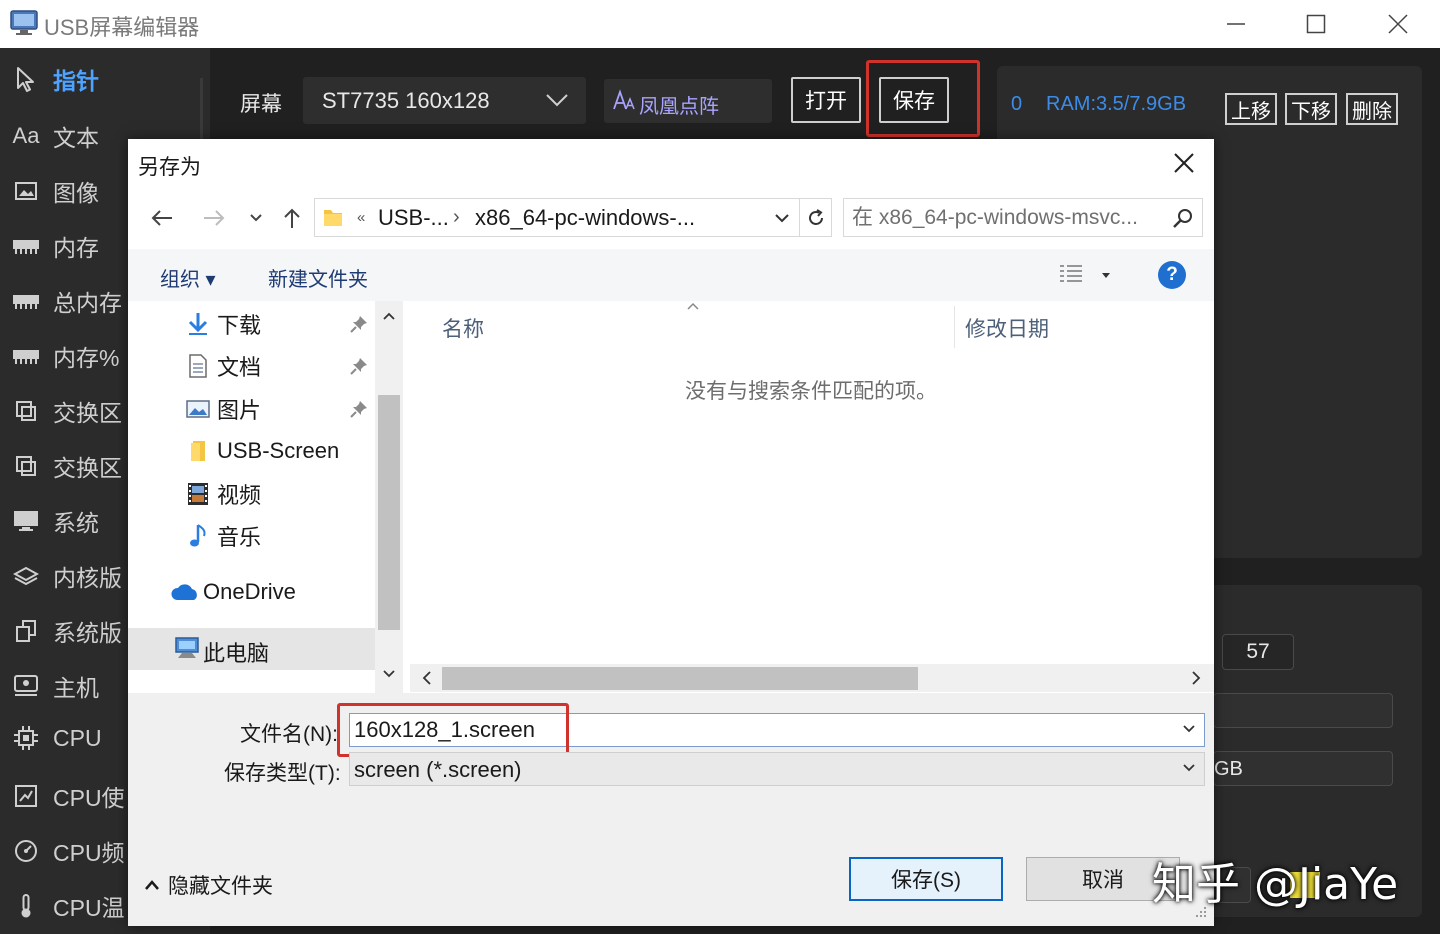 The width and height of the screenshot is (1440, 934). I want to click on arrow-right-icon, so click(214, 218).